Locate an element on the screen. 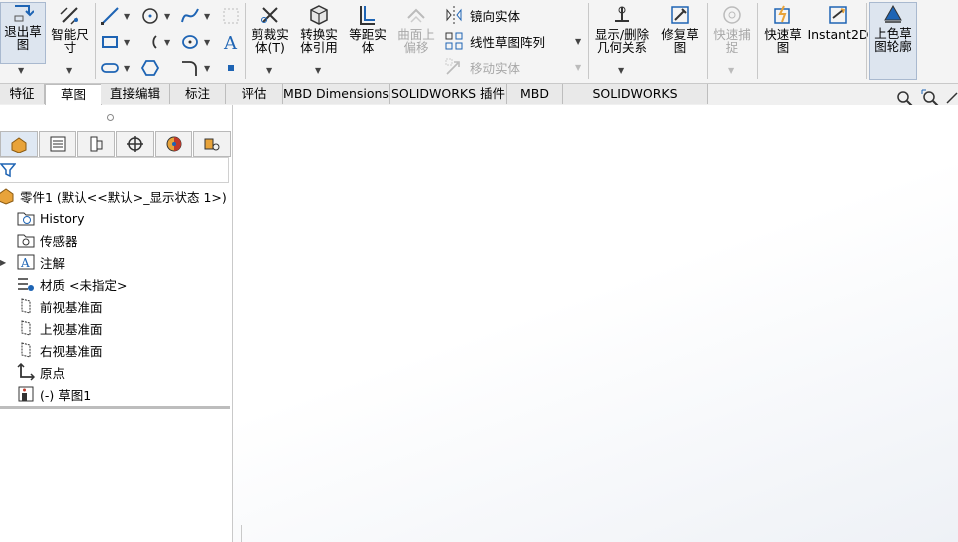 This screenshot has width=958, height=542. tab-markup: 标注 is located at coordinates (198, 94).